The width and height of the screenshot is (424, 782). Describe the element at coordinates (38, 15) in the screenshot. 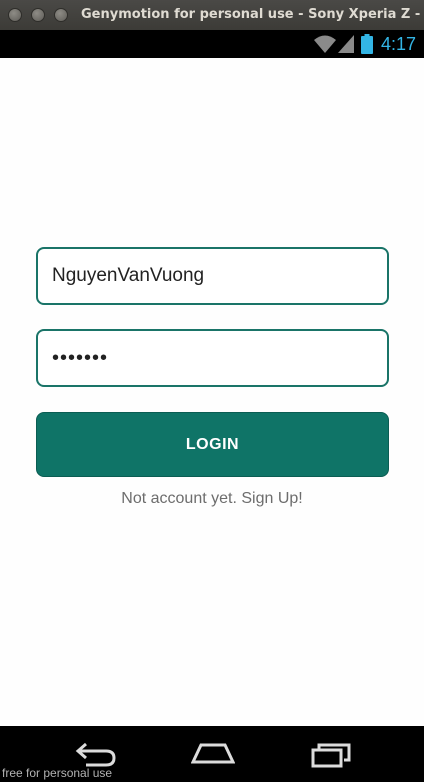

I see `window-minimize-button` at that location.